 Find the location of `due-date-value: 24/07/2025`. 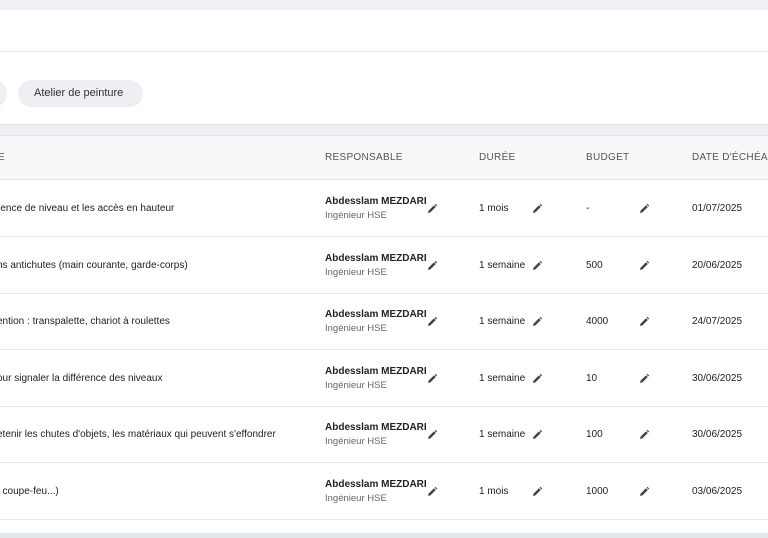

due-date-value: 24/07/2025 is located at coordinates (717, 321).